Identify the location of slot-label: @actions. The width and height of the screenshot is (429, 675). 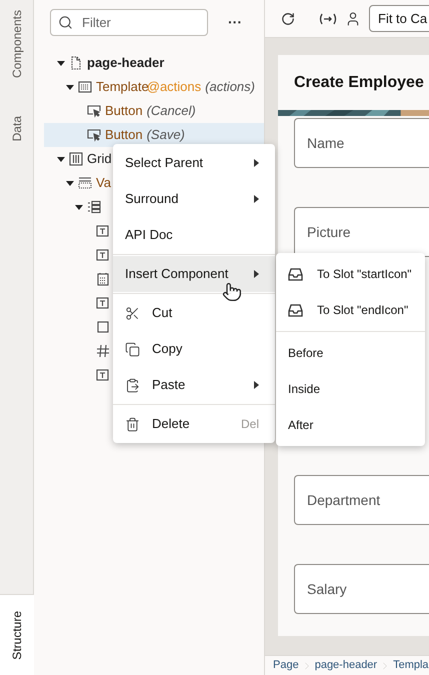
(174, 87).